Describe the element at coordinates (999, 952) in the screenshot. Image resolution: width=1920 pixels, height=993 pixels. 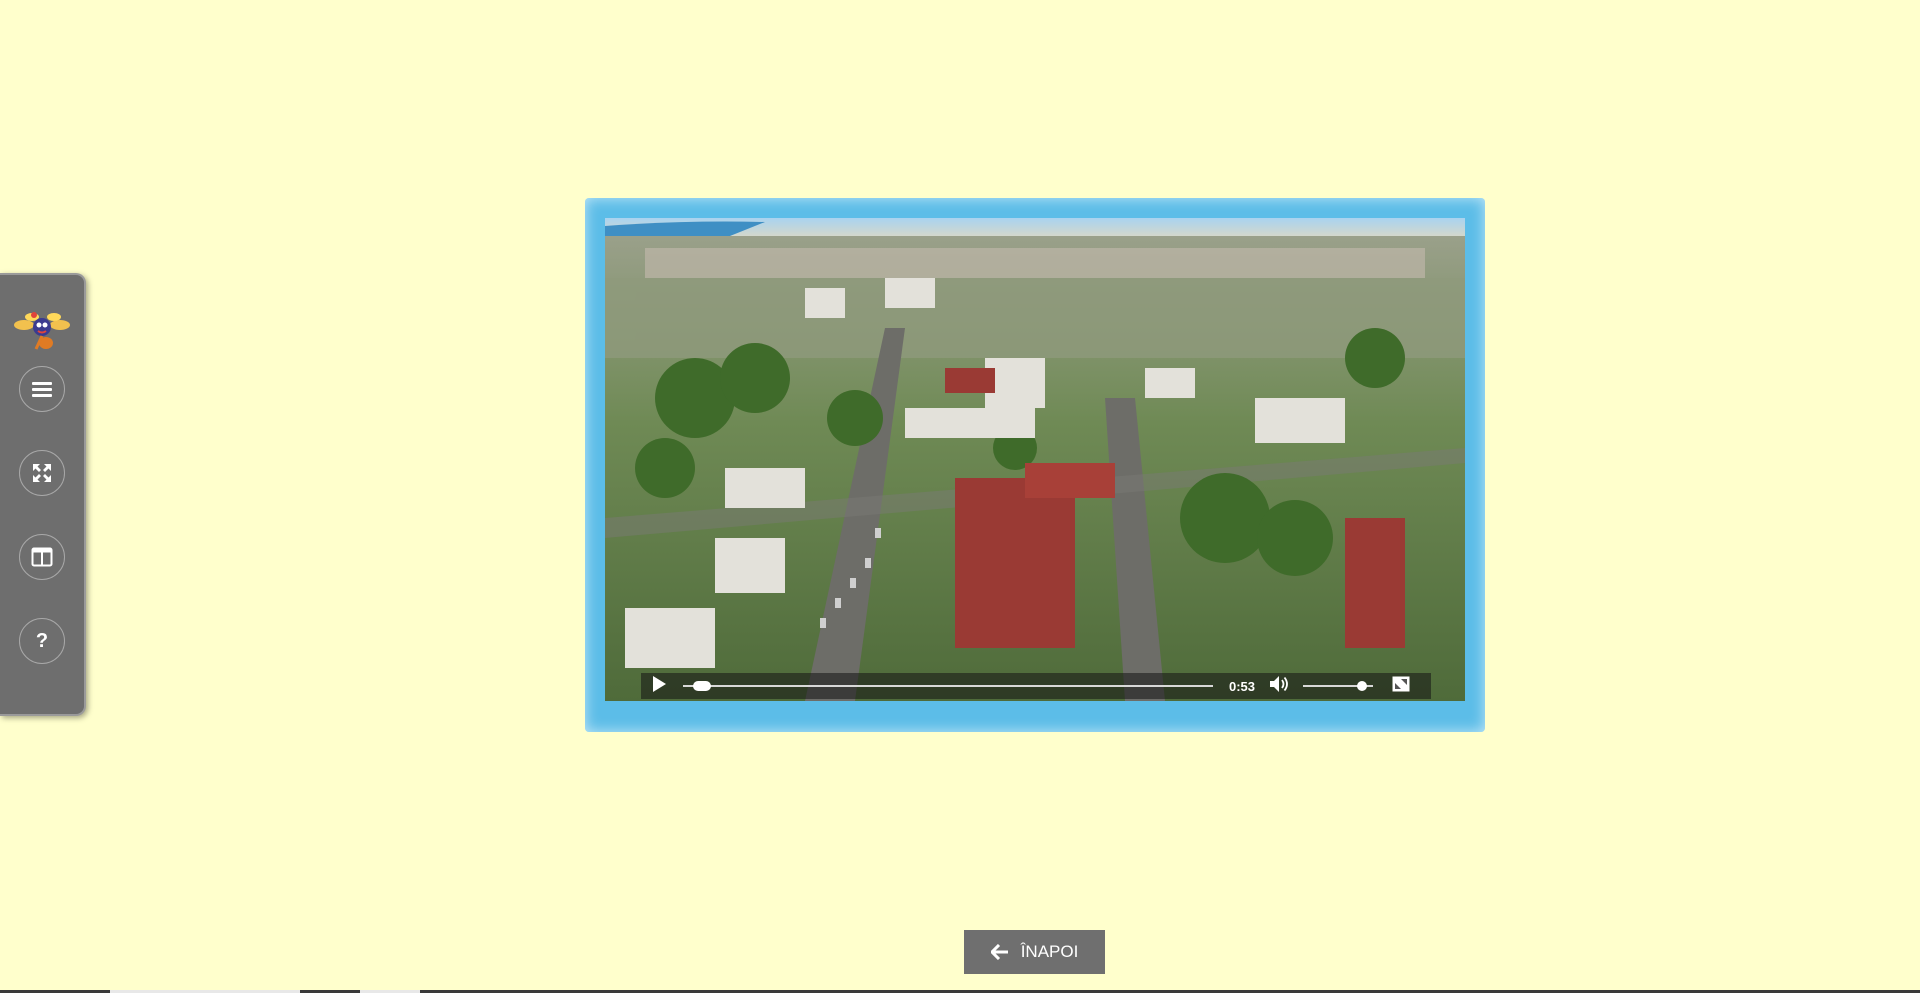
I see `arrow-left-icon` at that location.